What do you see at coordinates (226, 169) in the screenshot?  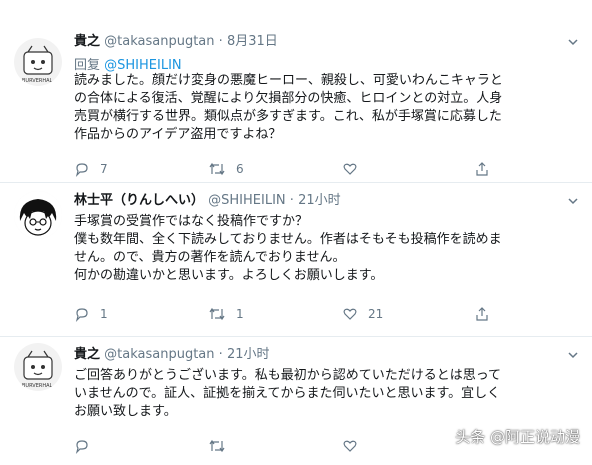 I see `retweet-button: 6` at bounding box center [226, 169].